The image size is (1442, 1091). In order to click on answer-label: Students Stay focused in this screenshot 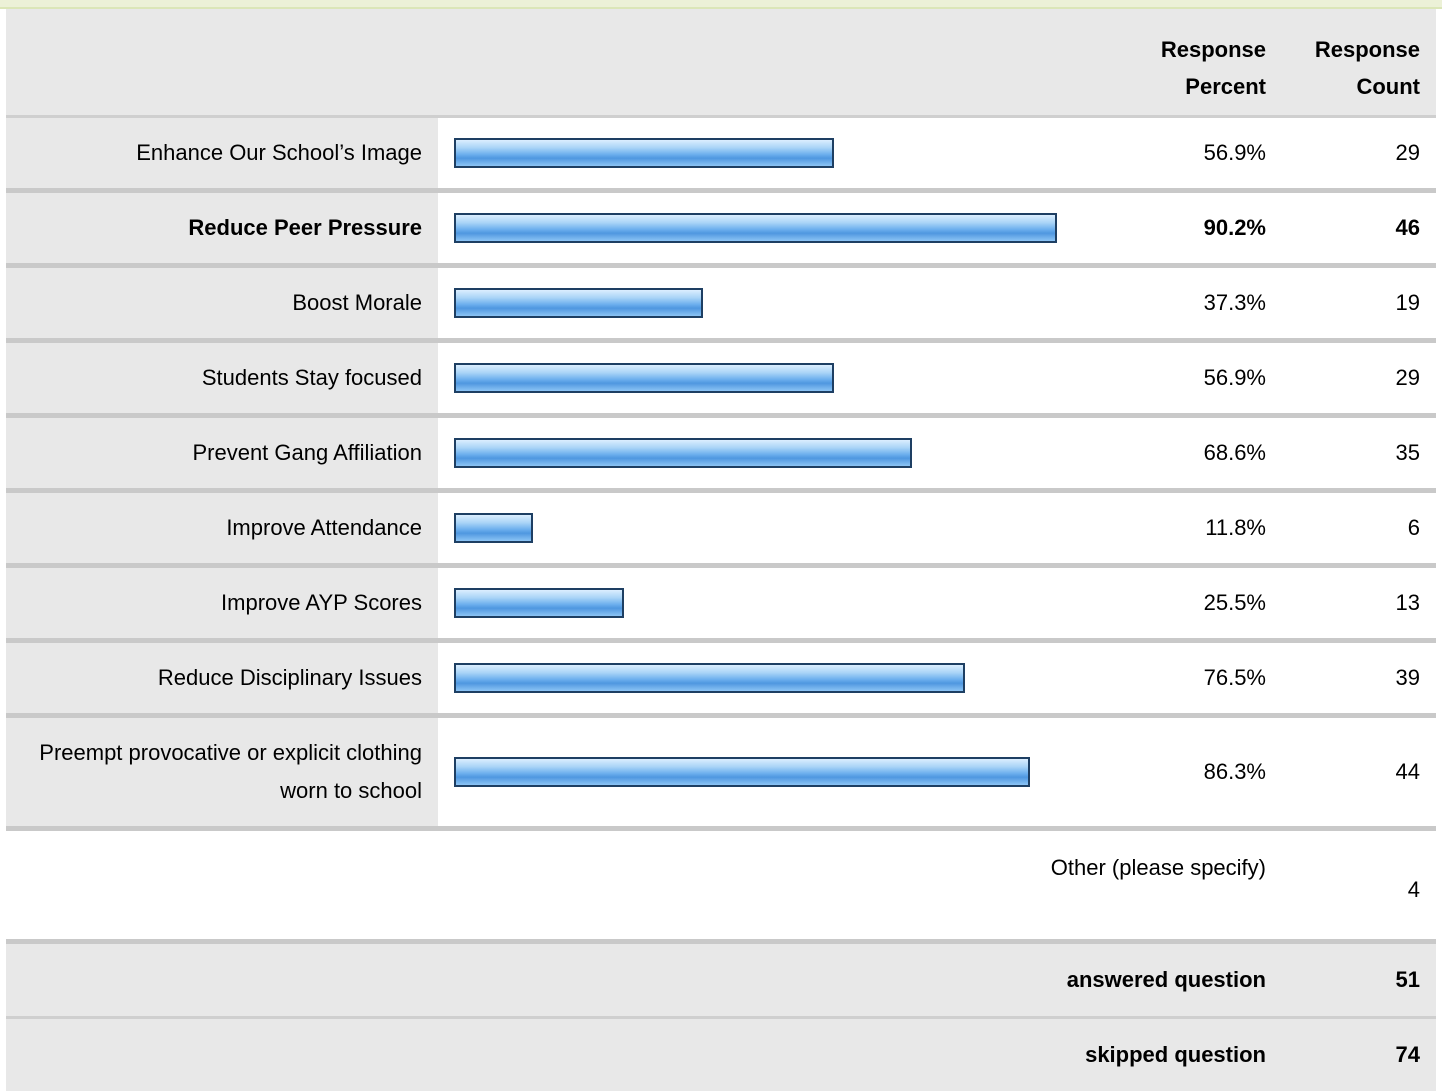, I will do `click(311, 377)`.